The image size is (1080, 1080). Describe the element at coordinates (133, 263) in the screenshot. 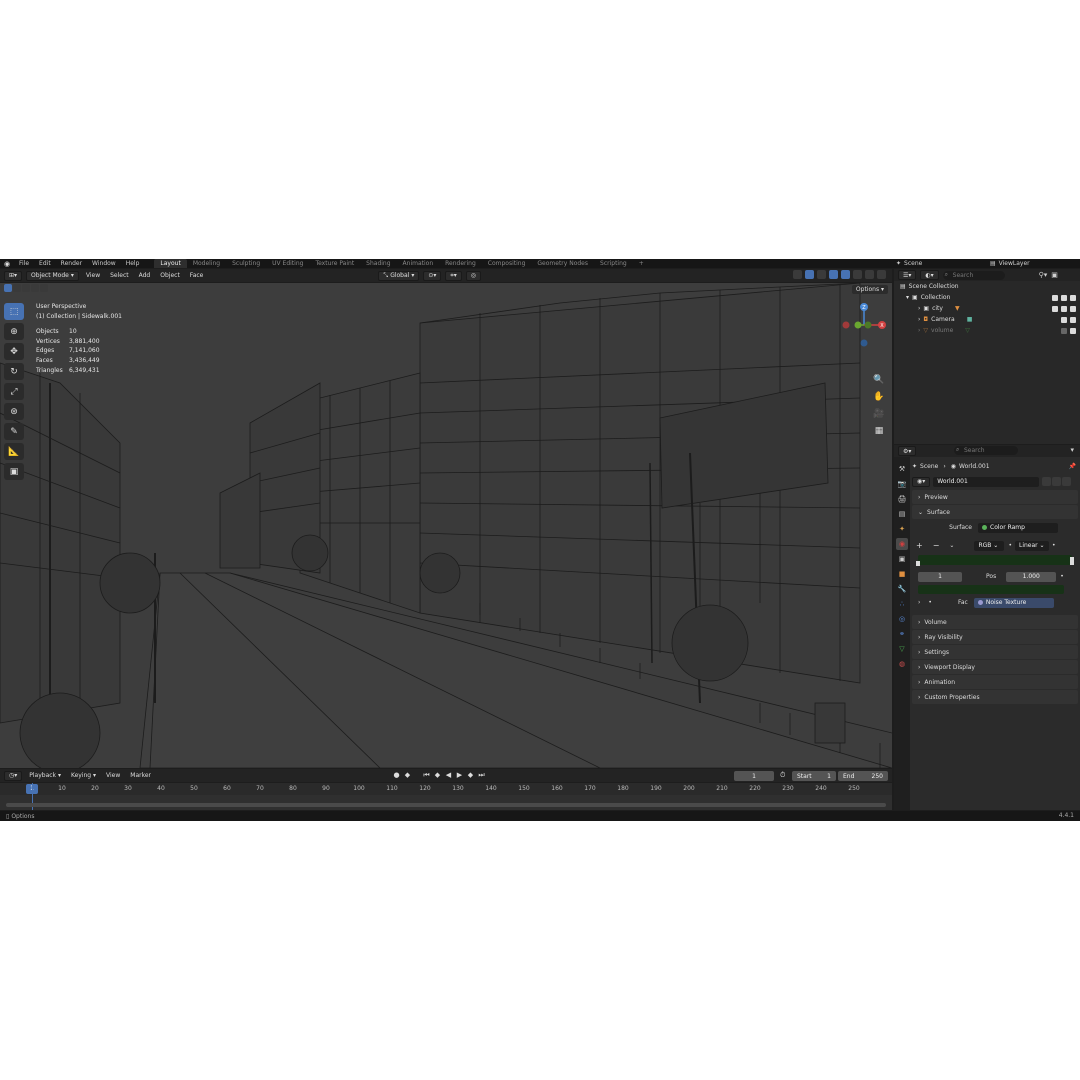

I see `menu-help: Help` at that location.